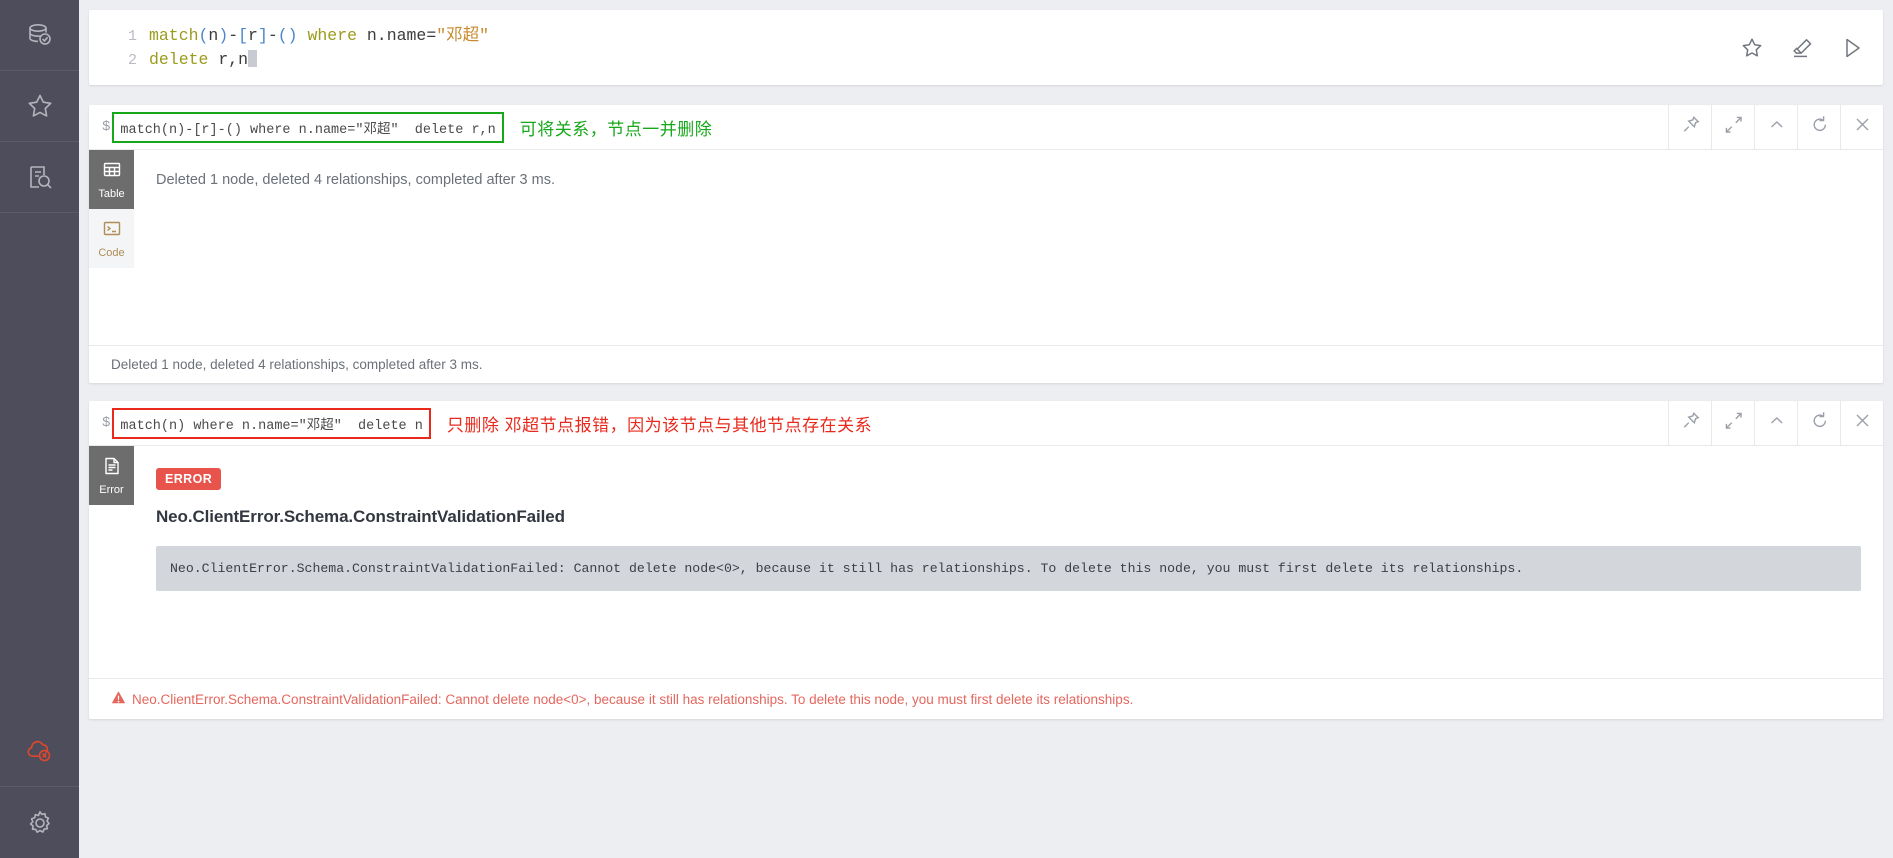 This screenshot has width=1893, height=858. I want to click on tab-code: Code, so click(111, 238).